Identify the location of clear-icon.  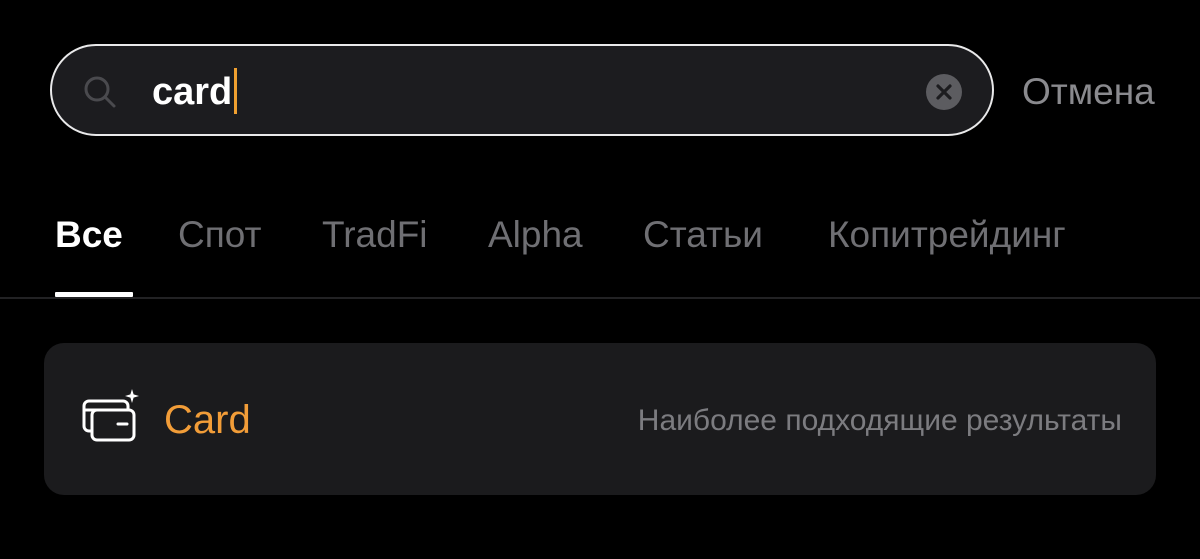
(944, 92).